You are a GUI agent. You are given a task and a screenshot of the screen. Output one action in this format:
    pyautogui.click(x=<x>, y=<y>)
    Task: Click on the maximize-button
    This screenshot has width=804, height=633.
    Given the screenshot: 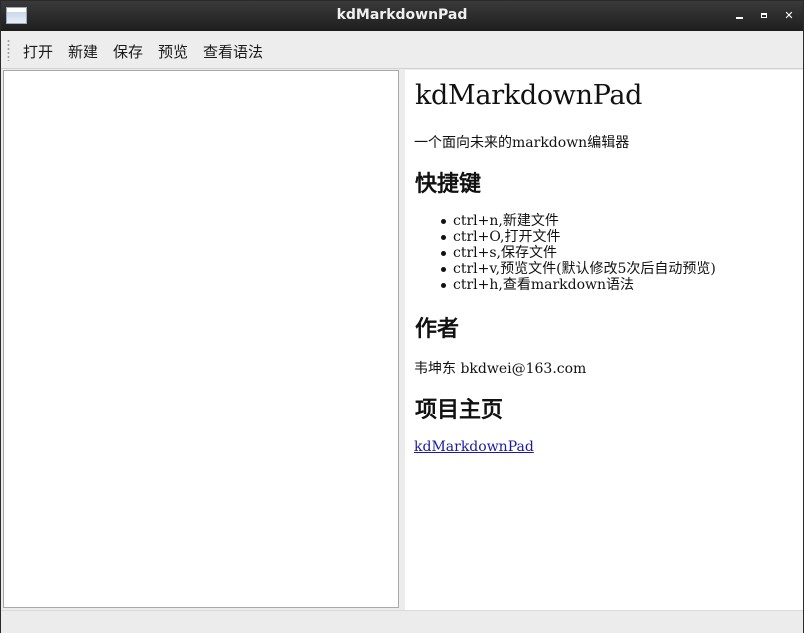 What is the action you would take?
    pyautogui.click(x=765, y=16)
    